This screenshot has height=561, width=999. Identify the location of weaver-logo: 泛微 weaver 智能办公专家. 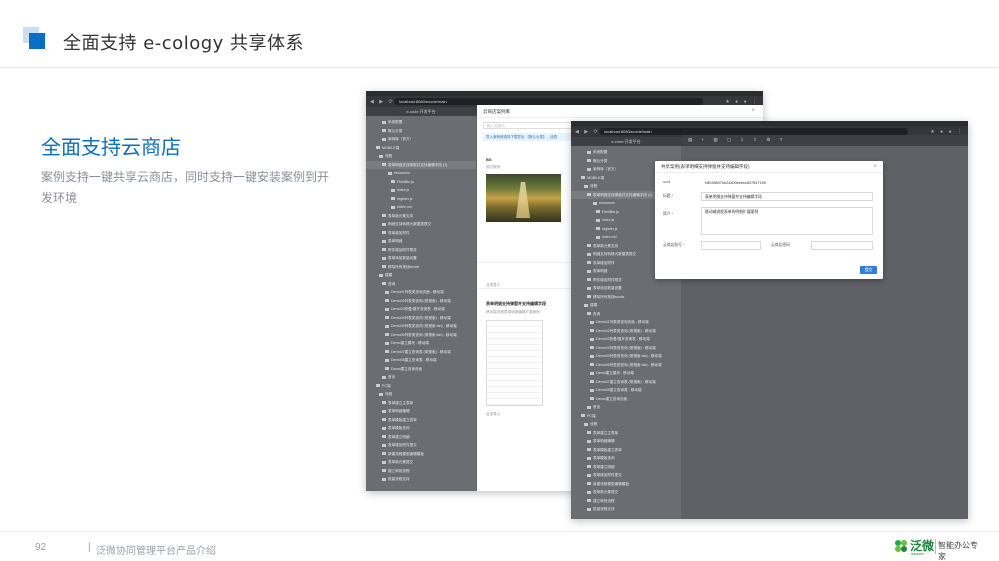
(939, 548).